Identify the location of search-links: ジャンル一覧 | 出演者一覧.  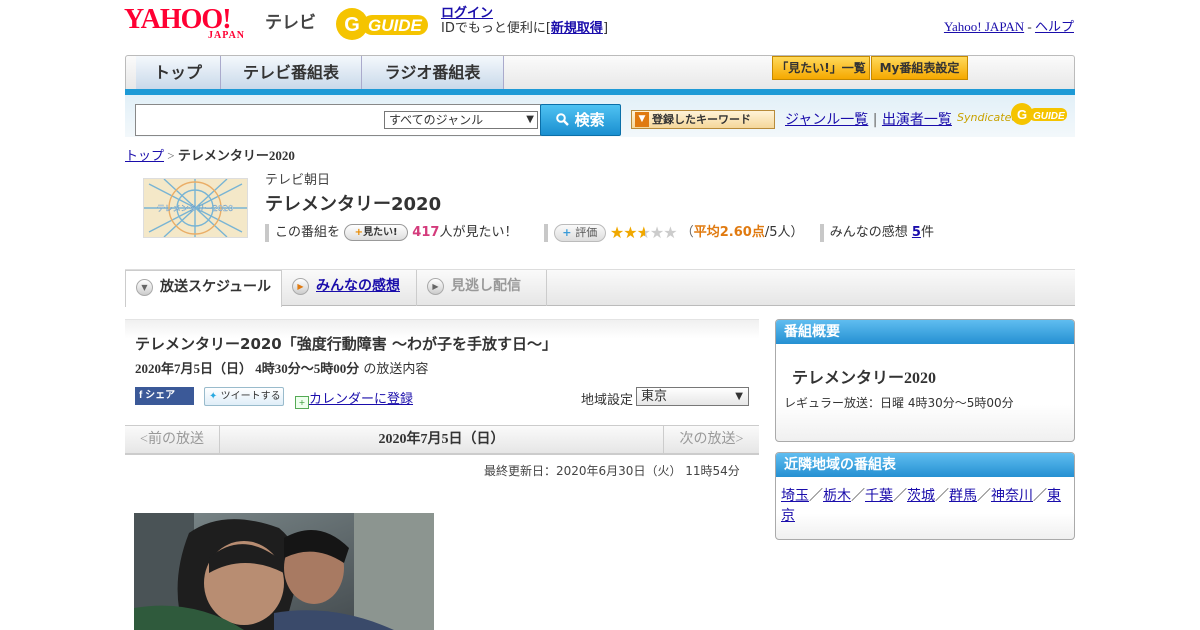
(868, 119).